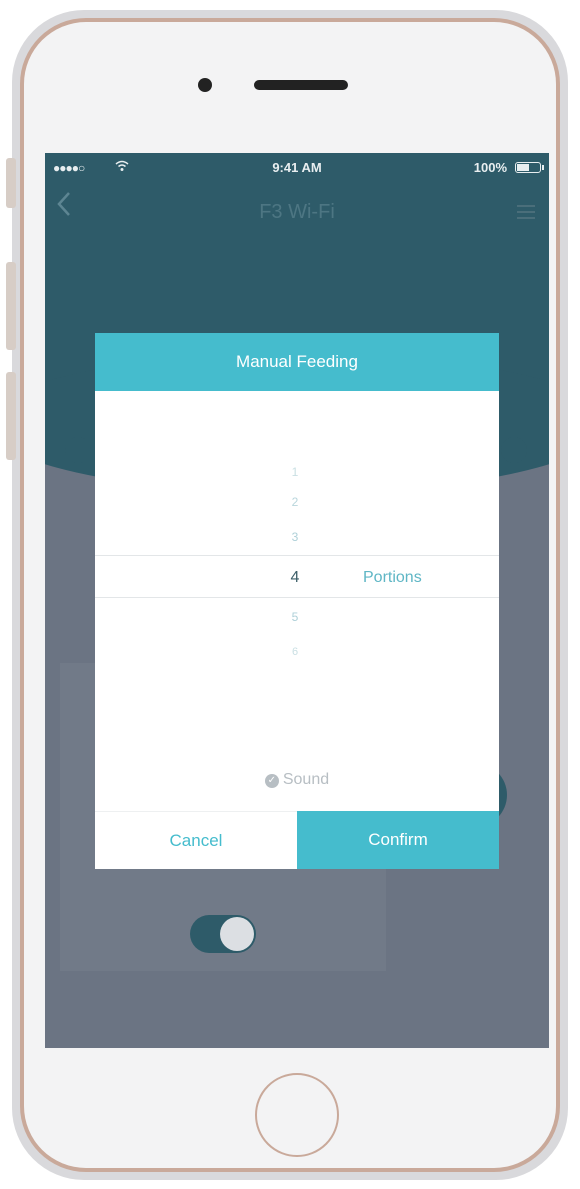  Describe the element at coordinates (297, 362) in the screenshot. I see `dialog-title: Manual Feeding` at that location.